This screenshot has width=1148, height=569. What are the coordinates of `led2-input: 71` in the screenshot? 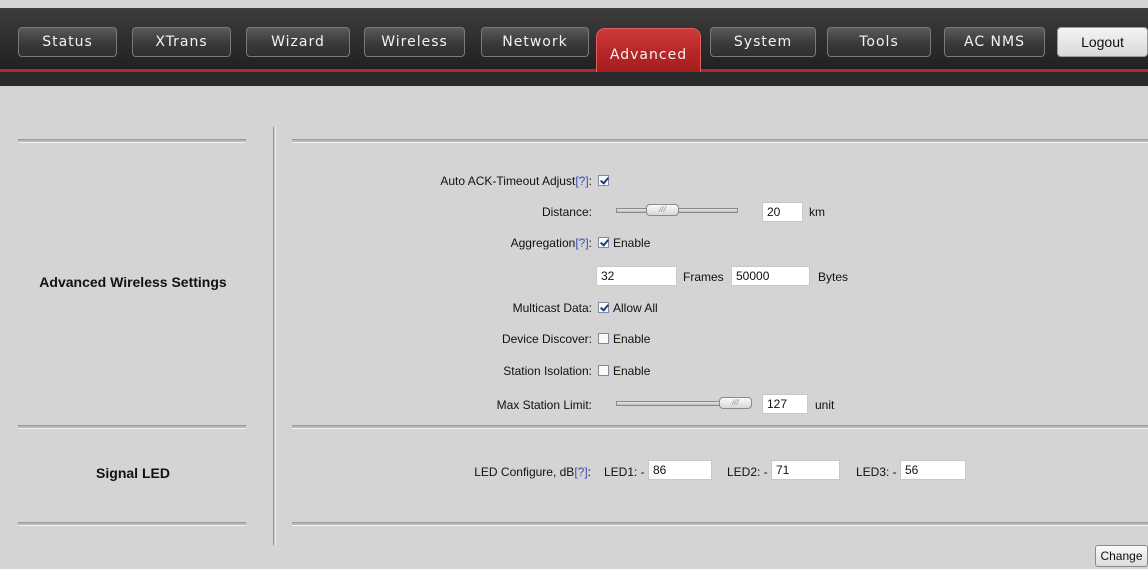 It's located at (805, 470).